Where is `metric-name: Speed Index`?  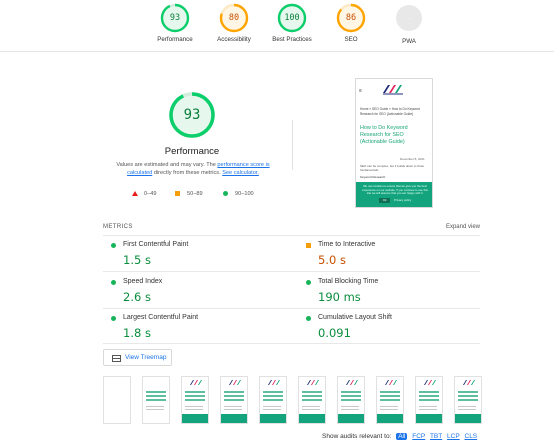
metric-name: Speed Index is located at coordinates (143, 281).